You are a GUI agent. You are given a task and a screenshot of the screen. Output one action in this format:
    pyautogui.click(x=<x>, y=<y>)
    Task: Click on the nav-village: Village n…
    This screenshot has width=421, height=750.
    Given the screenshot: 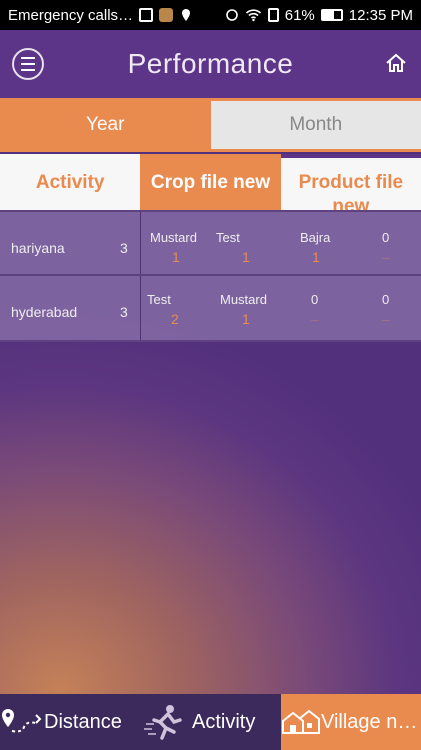 What is the action you would take?
    pyautogui.click(x=351, y=722)
    